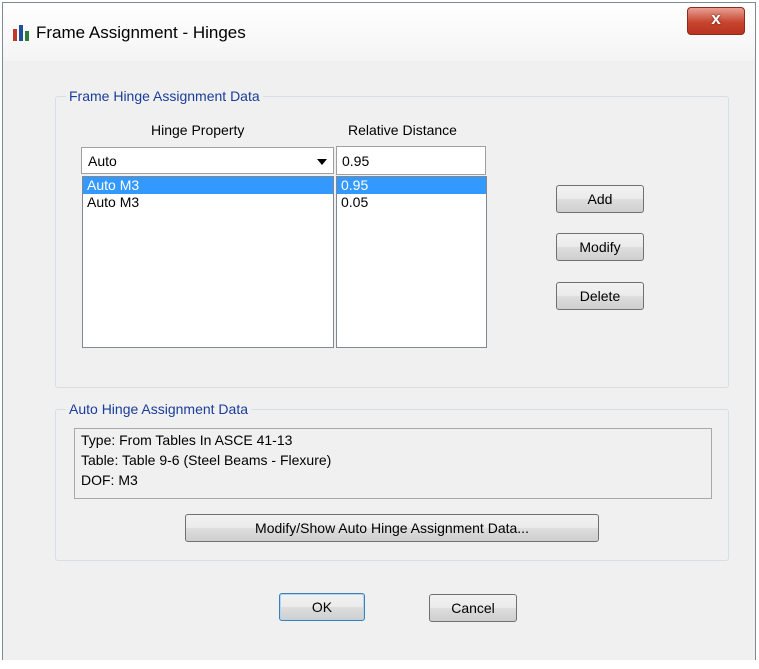 Image resolution: width=759 pixels, height=669 pixels. Describe the element at coordinates (158, 409) in the screenshot. I see `auto-hinge-group-title: Auto Hinge Assignment Data` at that location.